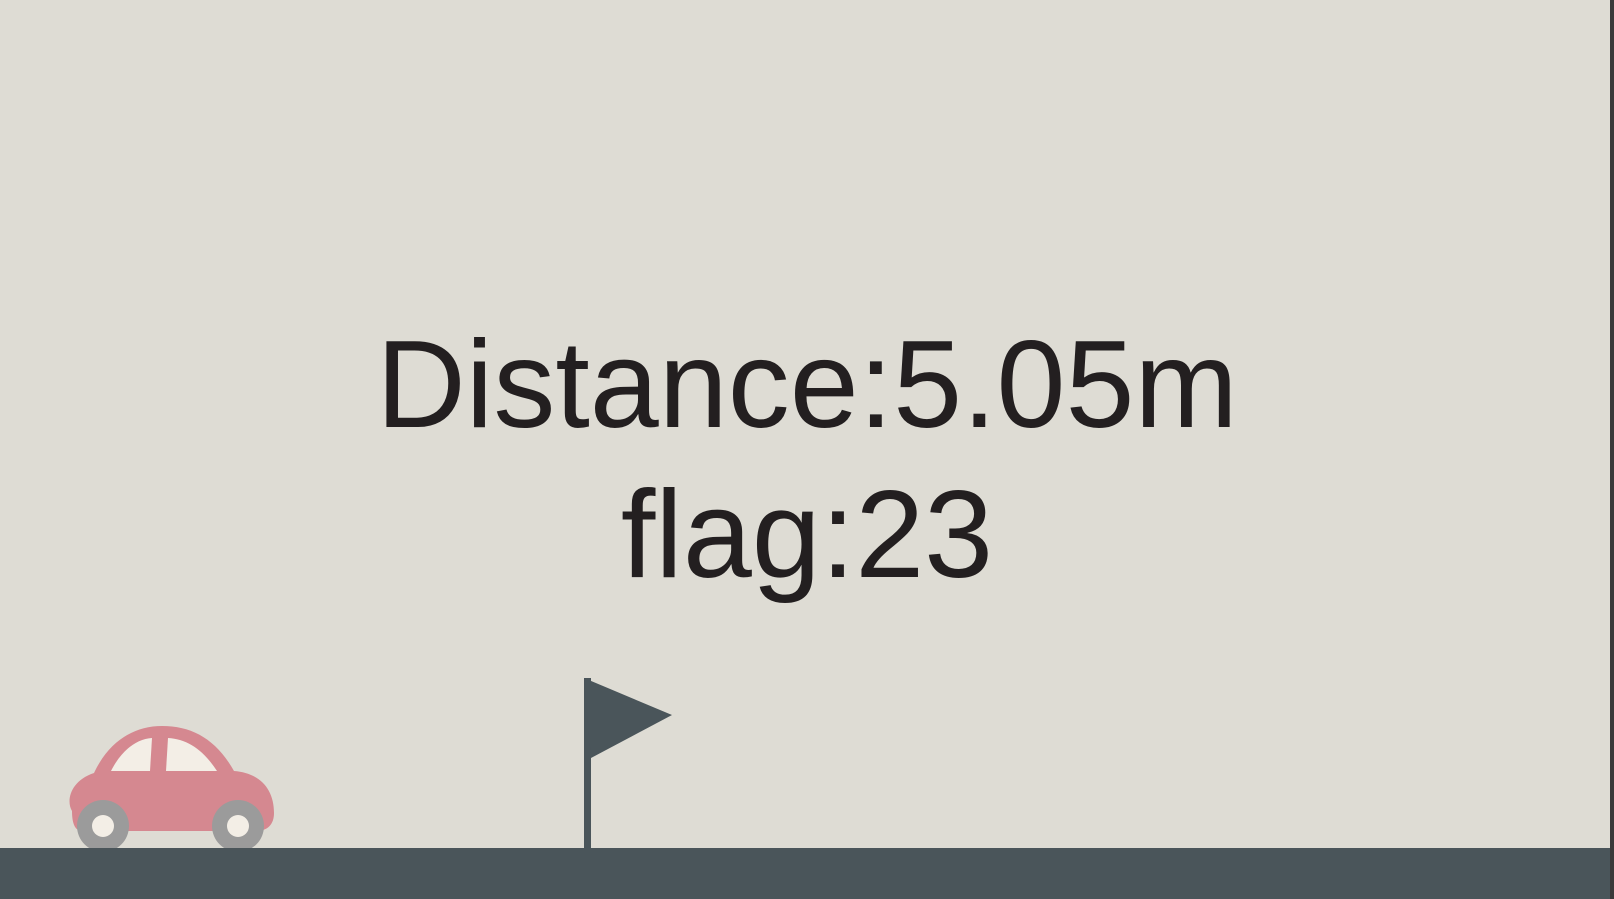 The height and width of the screenshot is (899, 1614). Describe the element at coordinates (238, 825) in the screenshot. I see `car-wheel-front` at that location.